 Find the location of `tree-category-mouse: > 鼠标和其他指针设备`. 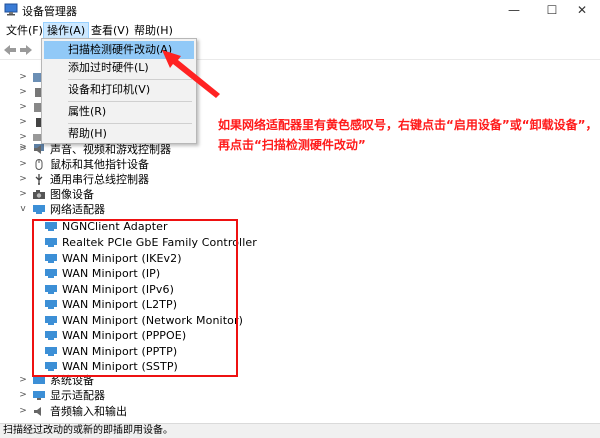

tree-category-mouse: > 鼠标和其他指针设备 is located at coordinates (83, 164).